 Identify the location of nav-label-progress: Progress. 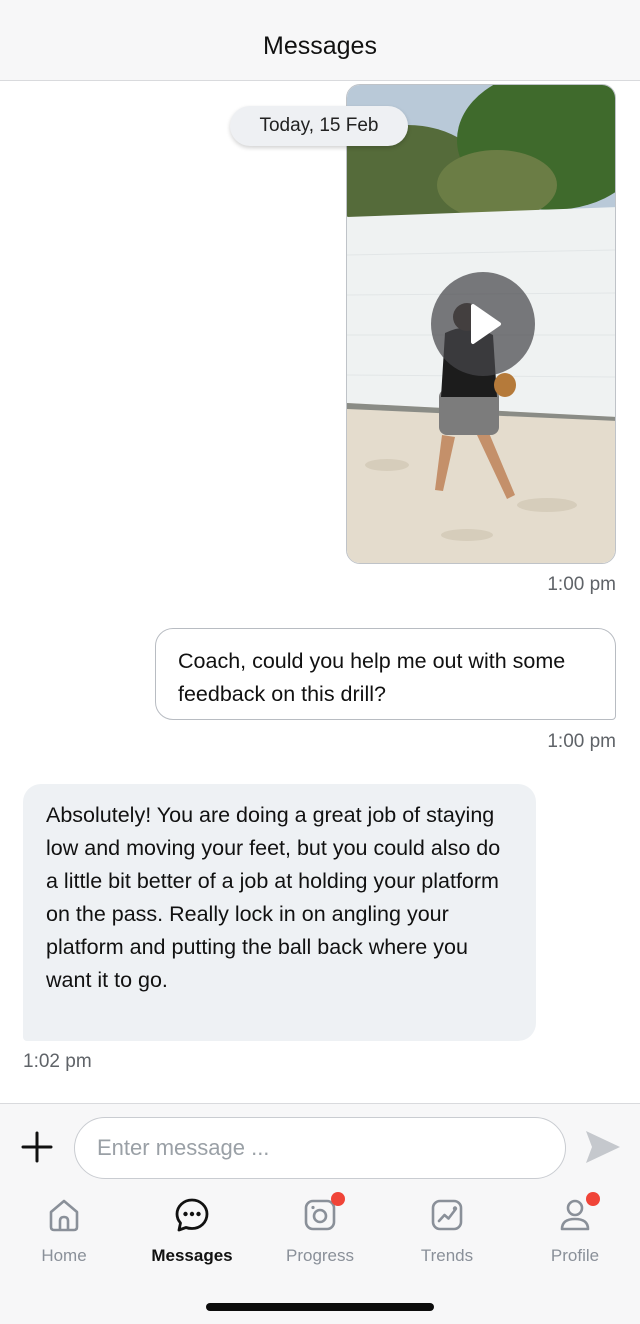
(320, 1255).